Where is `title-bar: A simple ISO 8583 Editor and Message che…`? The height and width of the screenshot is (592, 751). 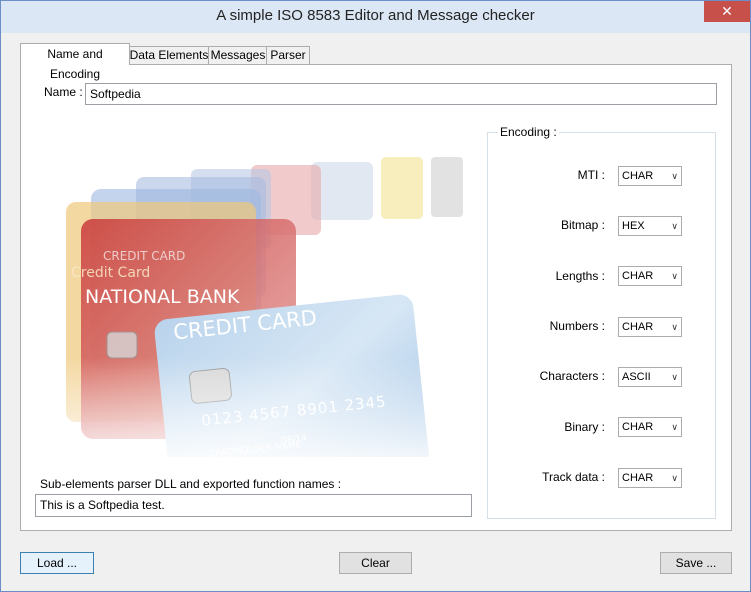 title-bar: A simple ISO 8583 Editor and Message che… is located at coordinates (375, 17).